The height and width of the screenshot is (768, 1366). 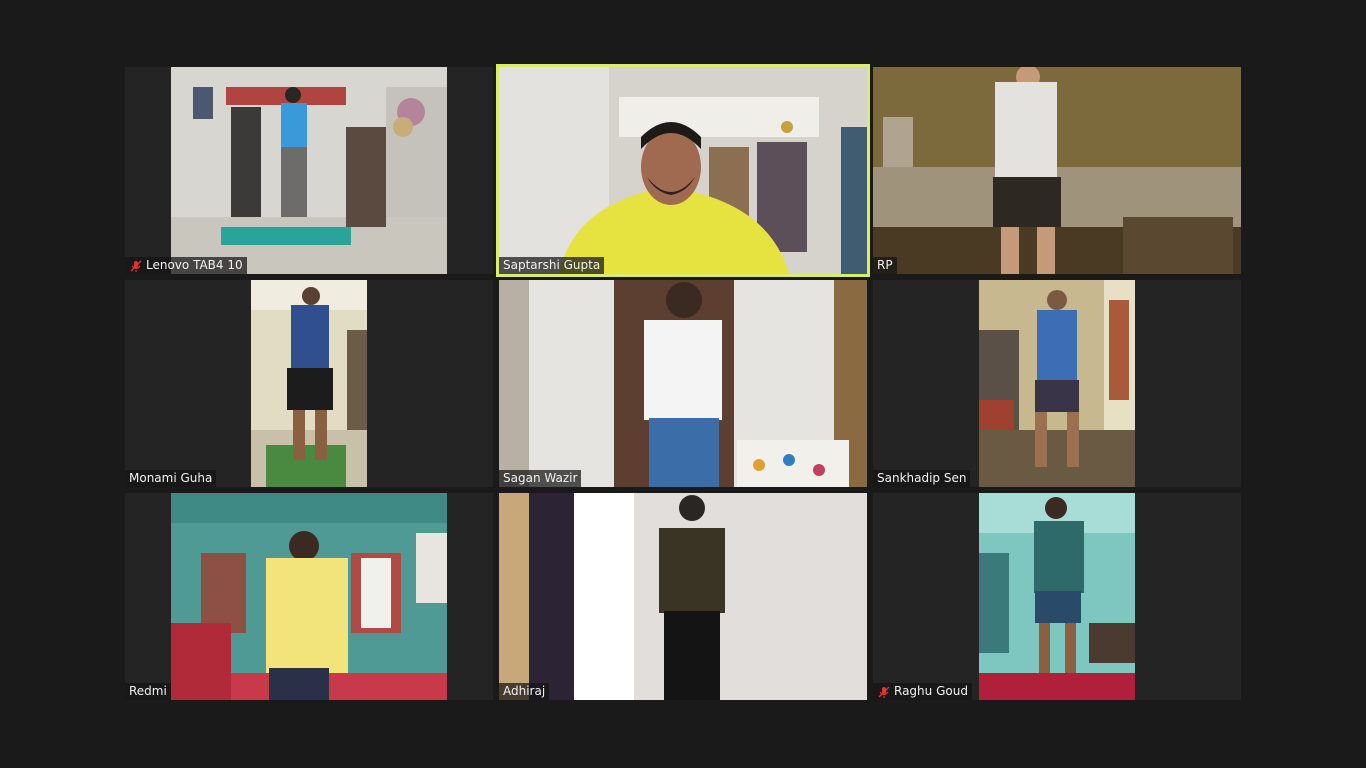 I want to click on participant-tile-sagan-wazir: Sagan Wazir, so click(x=683, y=383).